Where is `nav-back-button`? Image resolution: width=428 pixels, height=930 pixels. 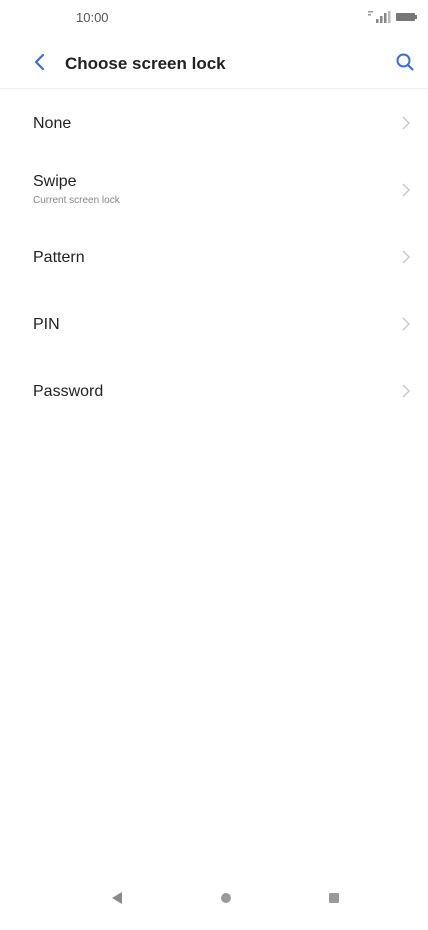
nav-back-button is located at coordinates (117, 900).